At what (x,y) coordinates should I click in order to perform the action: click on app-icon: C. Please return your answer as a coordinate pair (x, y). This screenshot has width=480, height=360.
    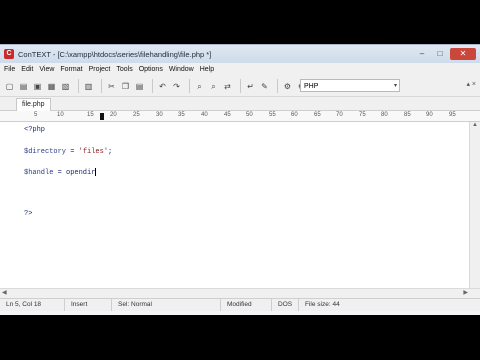
    Looking at the image, I should click on (9, 54).